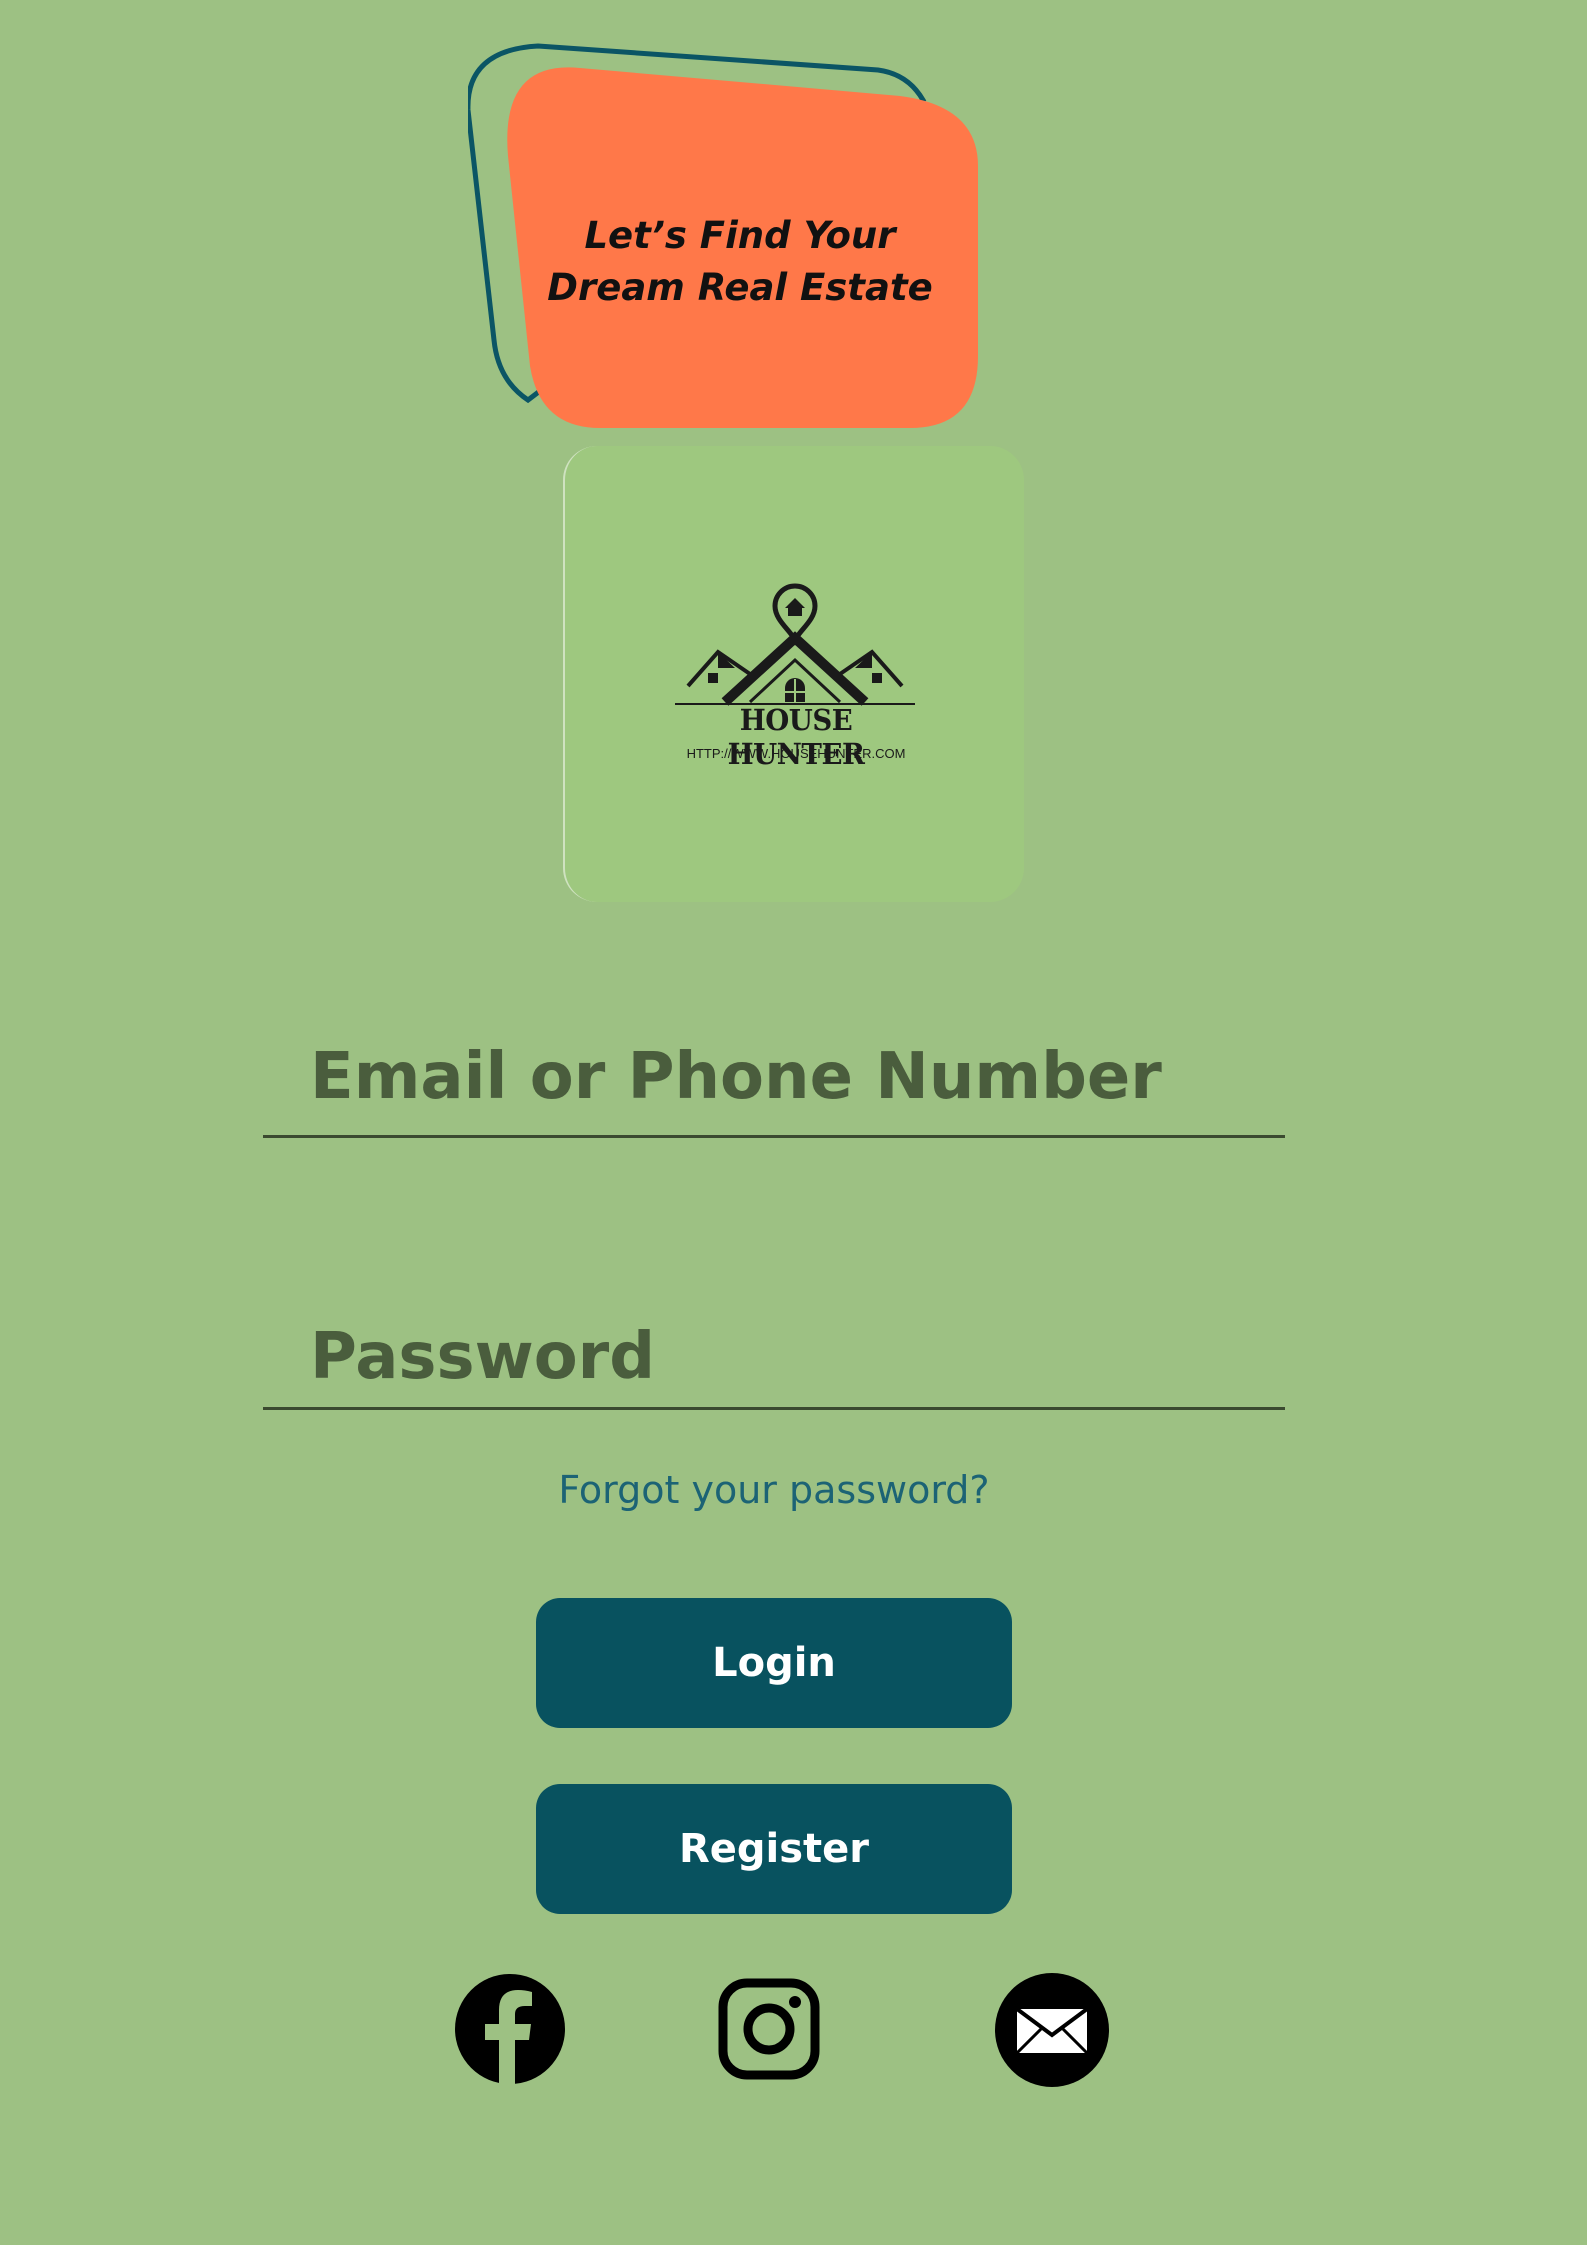 This screenshot has height=2245, width=1587. Describe the element at coordinates (740, 235) in the screenshot. I see `tagline-line-1: Let’s Find Your` at that location.